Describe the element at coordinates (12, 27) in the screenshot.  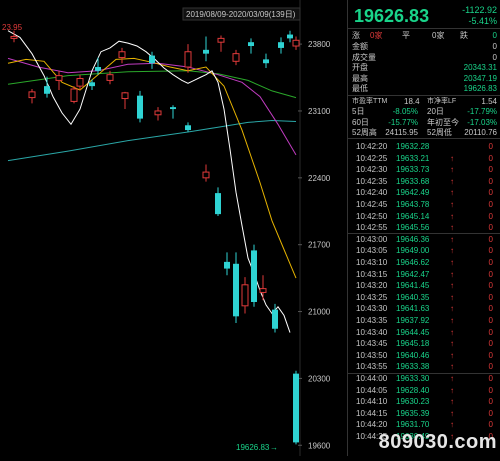
I see `top-left-value: 23.95` at that location.